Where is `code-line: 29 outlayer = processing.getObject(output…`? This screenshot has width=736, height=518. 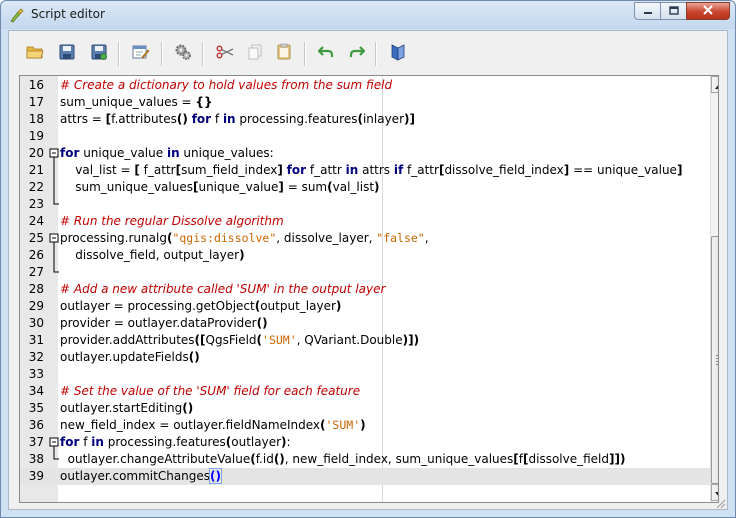 code-line: 29 outlayer = processing.getObject(output… is located at coordinates (365, 306).